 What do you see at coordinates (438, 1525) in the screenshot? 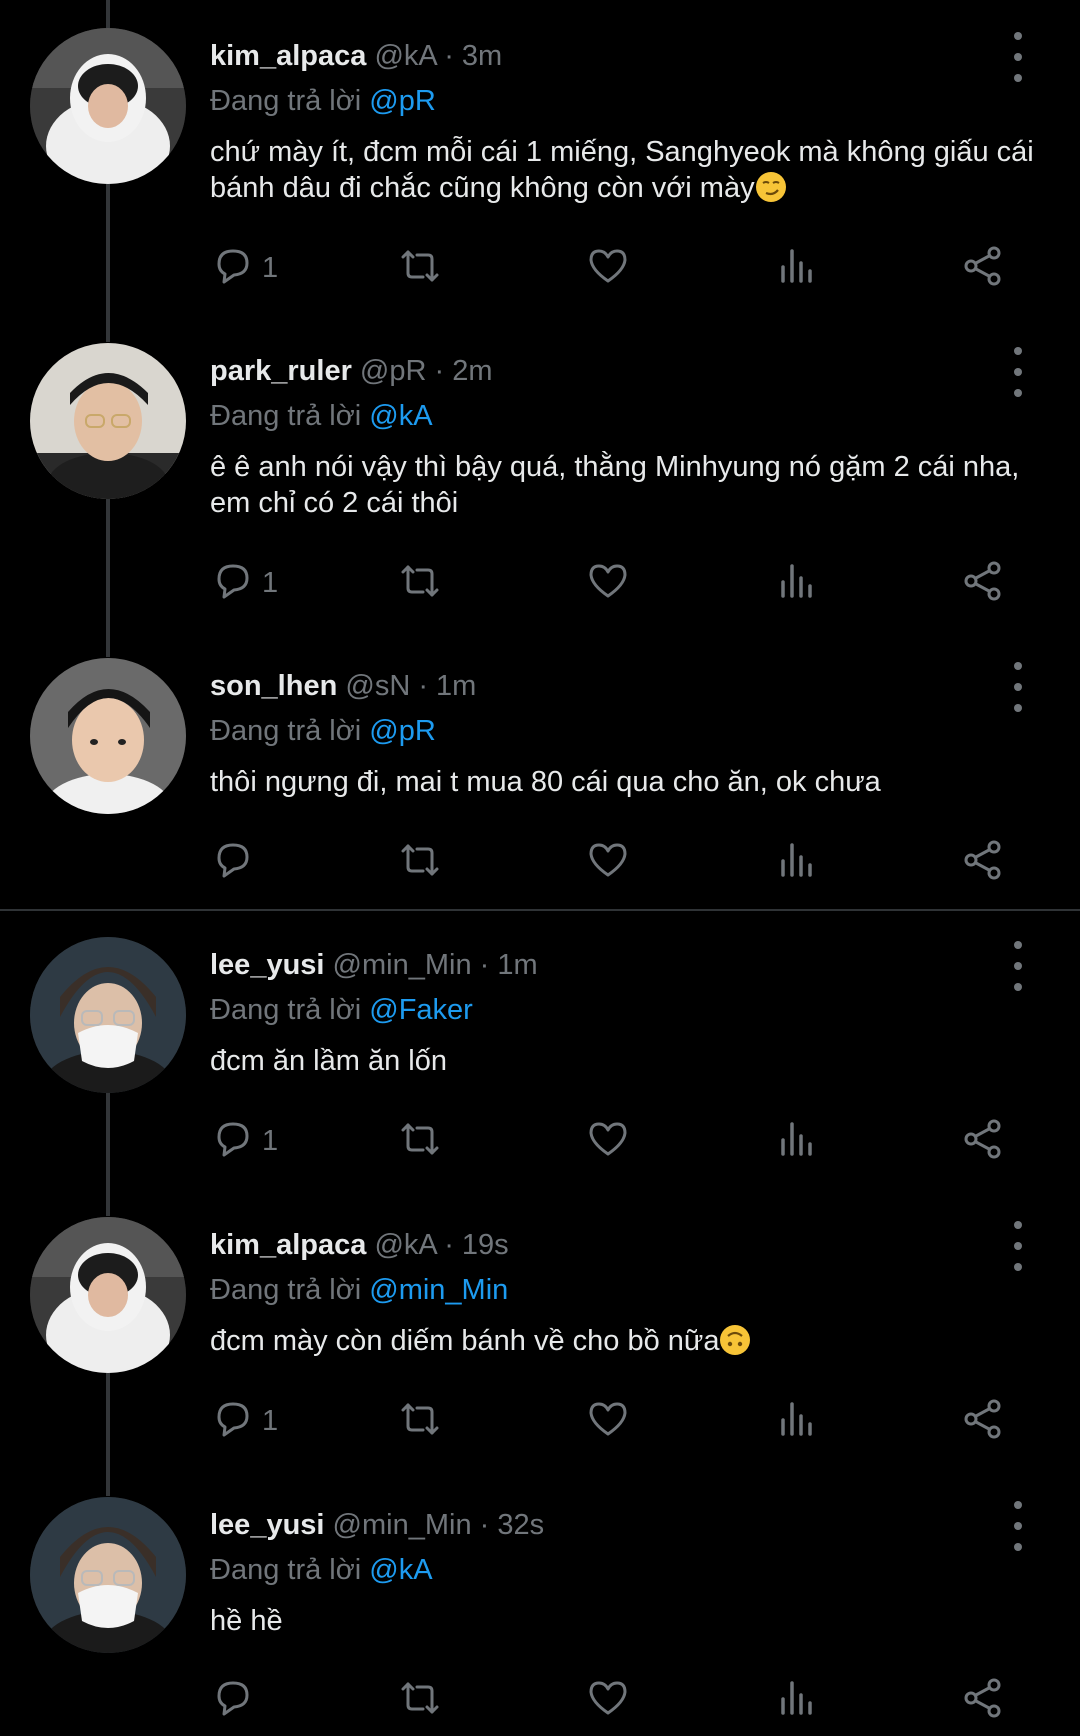
I see `handle-time: @min_Min · 32s` at bounding box center [438, 1525].